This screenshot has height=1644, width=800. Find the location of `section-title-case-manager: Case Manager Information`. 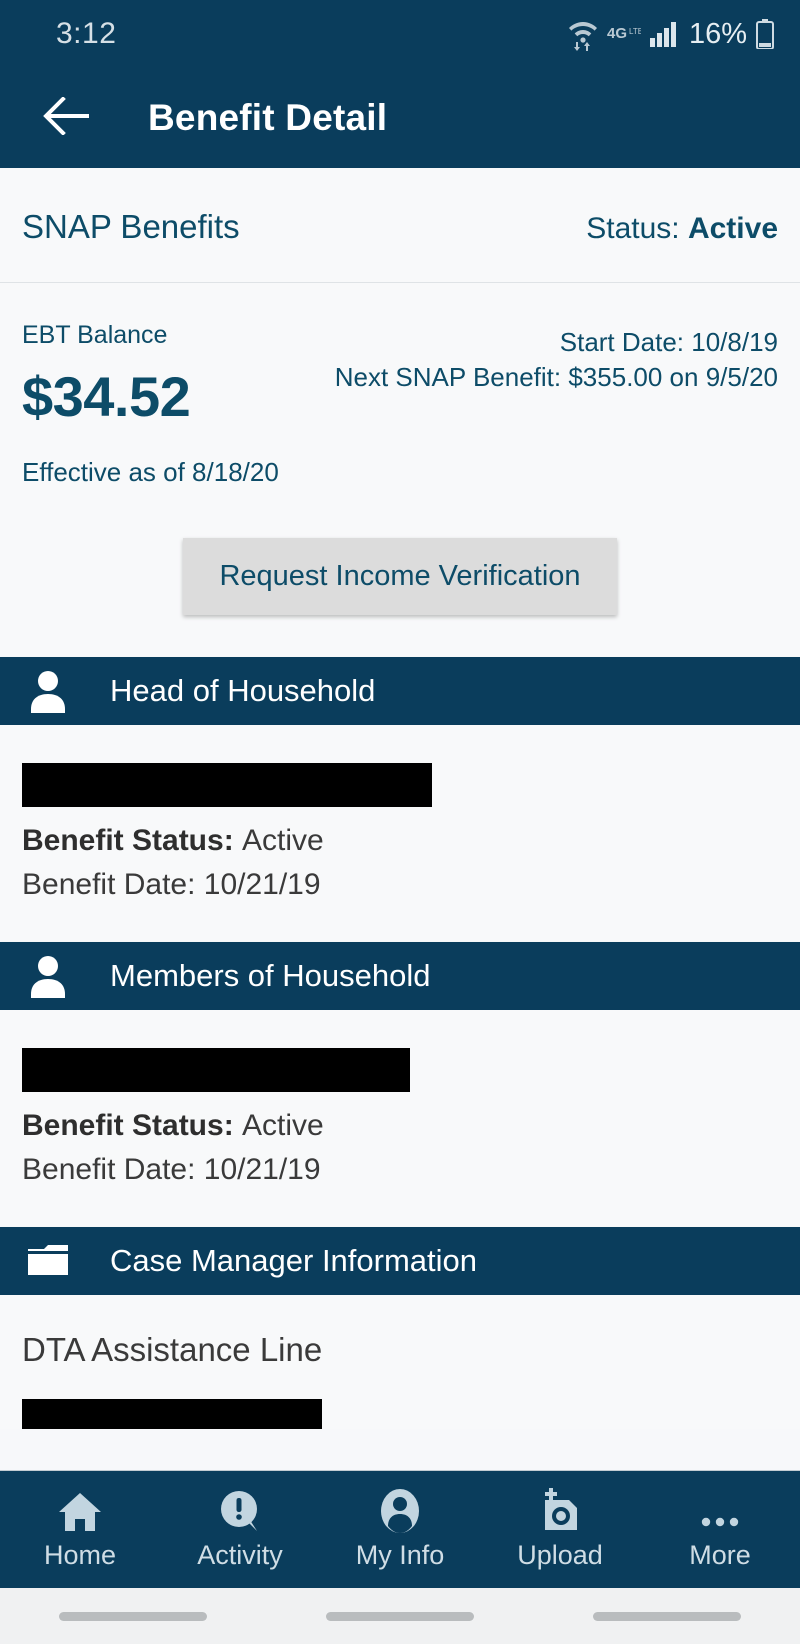

section-title-case-manager: Case Manager Information is located at coordinates (294, 1260).